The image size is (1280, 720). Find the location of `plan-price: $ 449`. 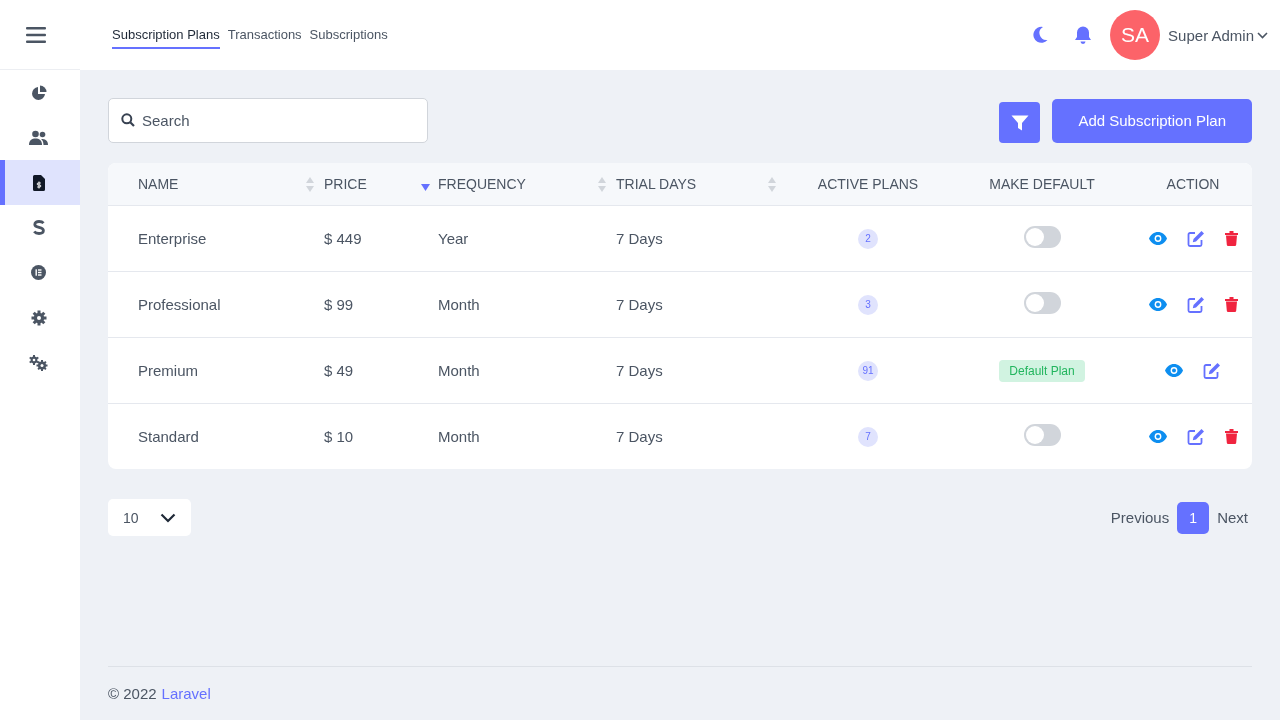

plan-price: $ 449 is located at coordinates (343, 239).